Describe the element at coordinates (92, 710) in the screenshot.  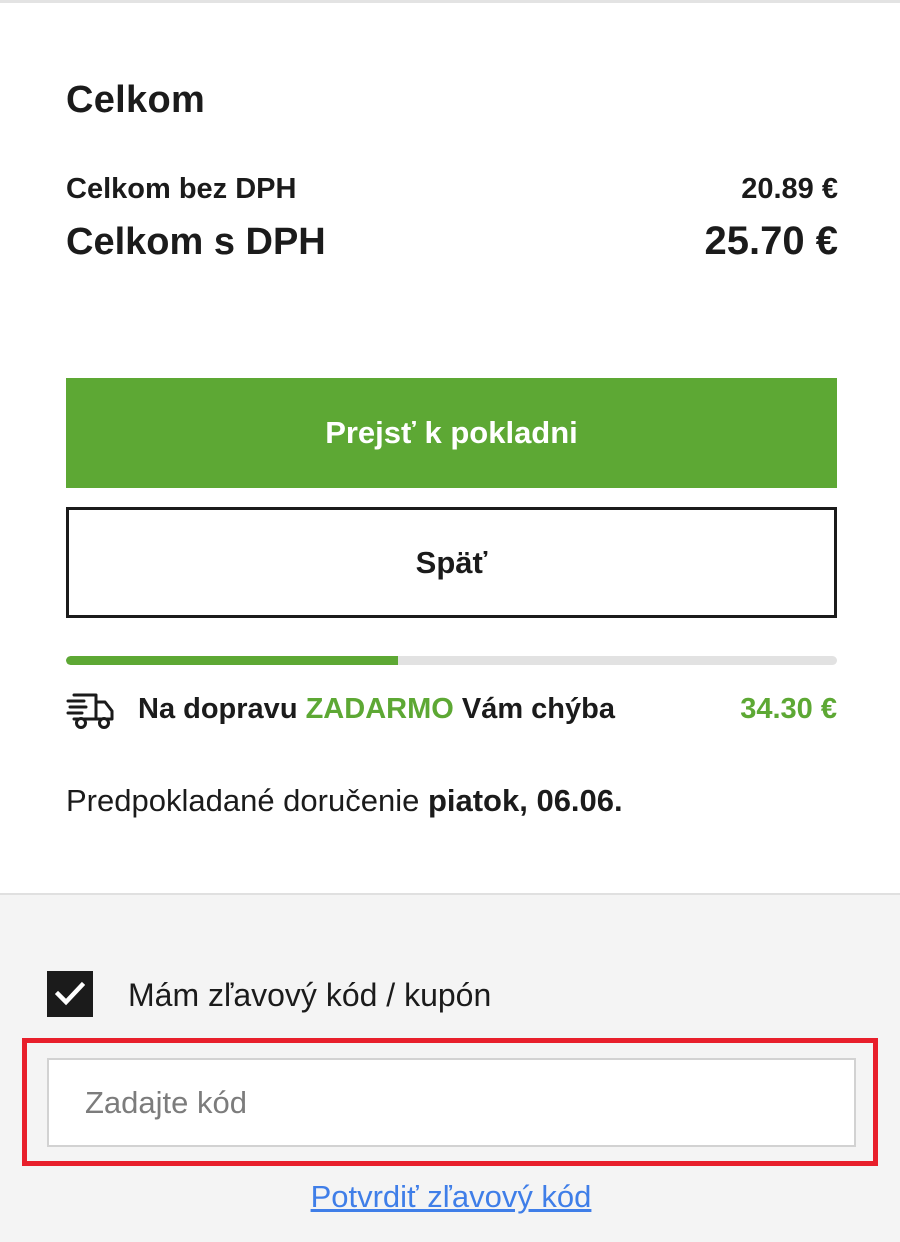
I see `delivery-truck-icon` at that location.